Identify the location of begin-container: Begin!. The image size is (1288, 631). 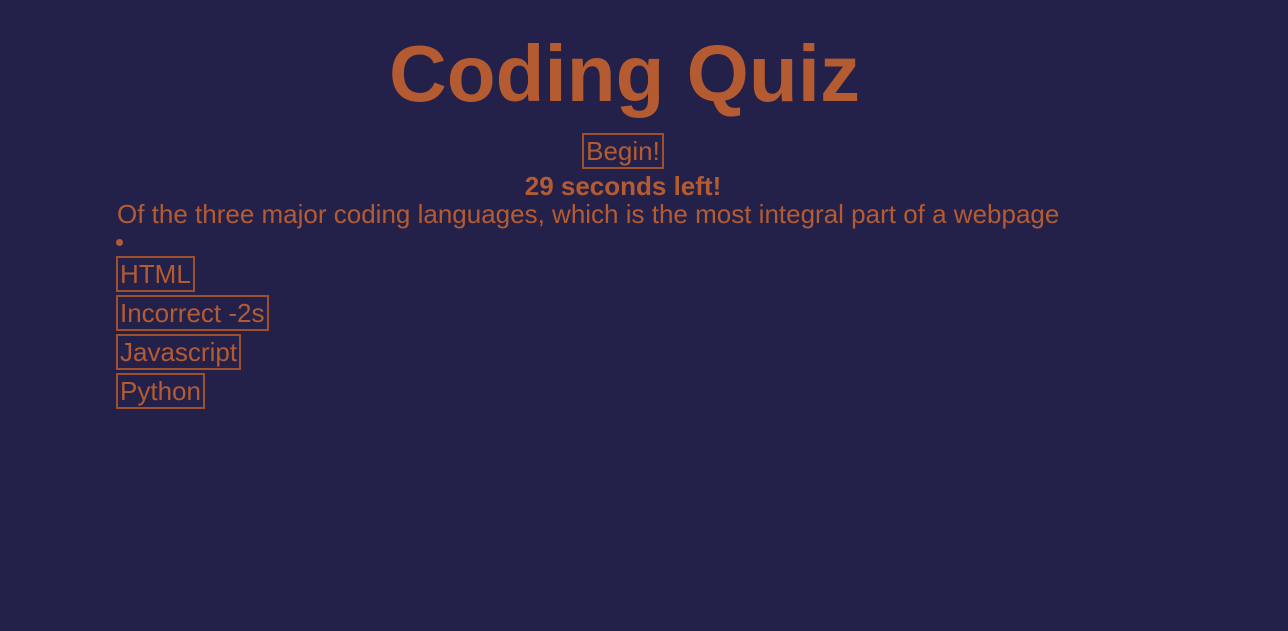
(623, 151).